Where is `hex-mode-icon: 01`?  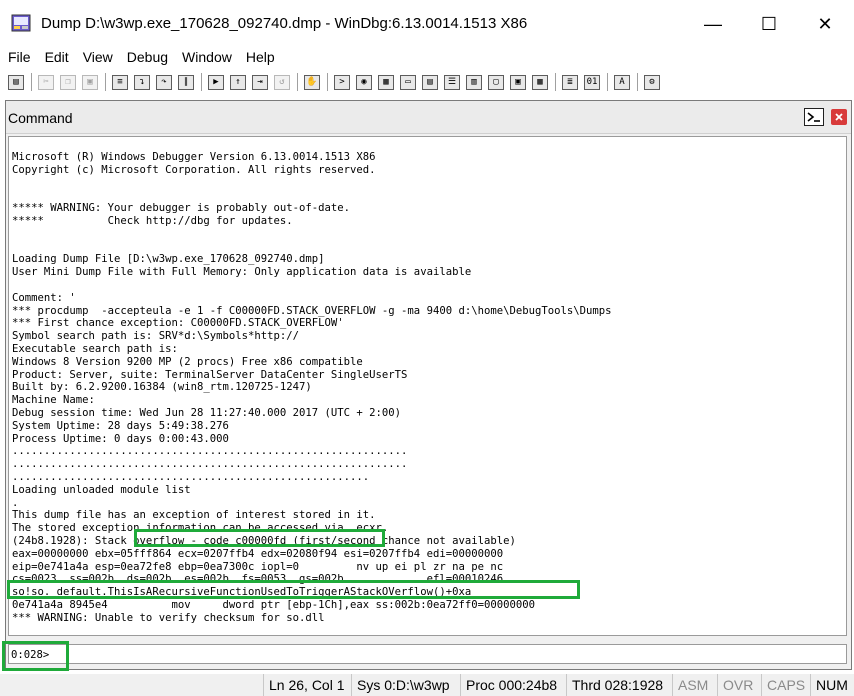 hex-mode-icon: 01 is located at coordinates (592, 82).